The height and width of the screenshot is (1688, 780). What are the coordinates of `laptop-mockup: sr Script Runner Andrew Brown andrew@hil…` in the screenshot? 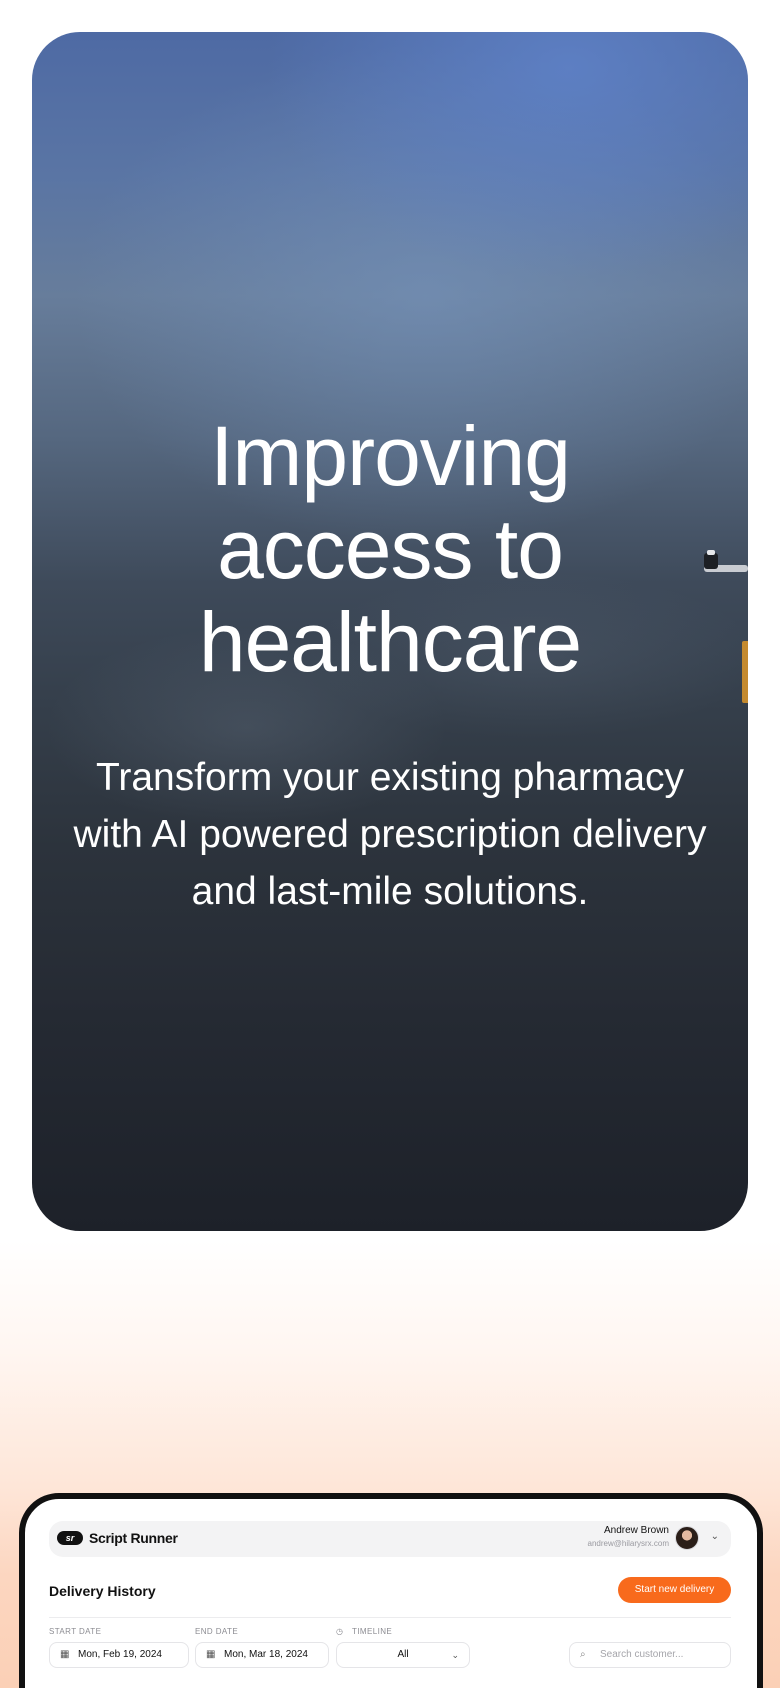 It's located at (391, 1590).